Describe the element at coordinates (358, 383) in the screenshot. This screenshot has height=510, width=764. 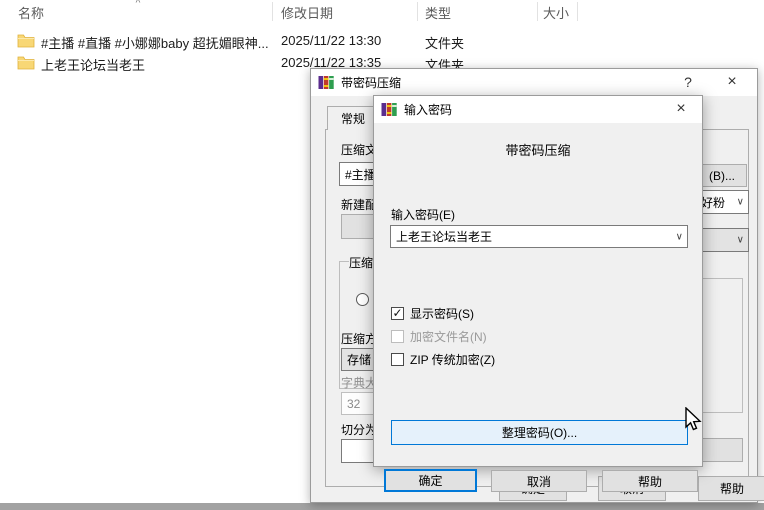
I see `dictionary-size-label: 字典大` at that location.